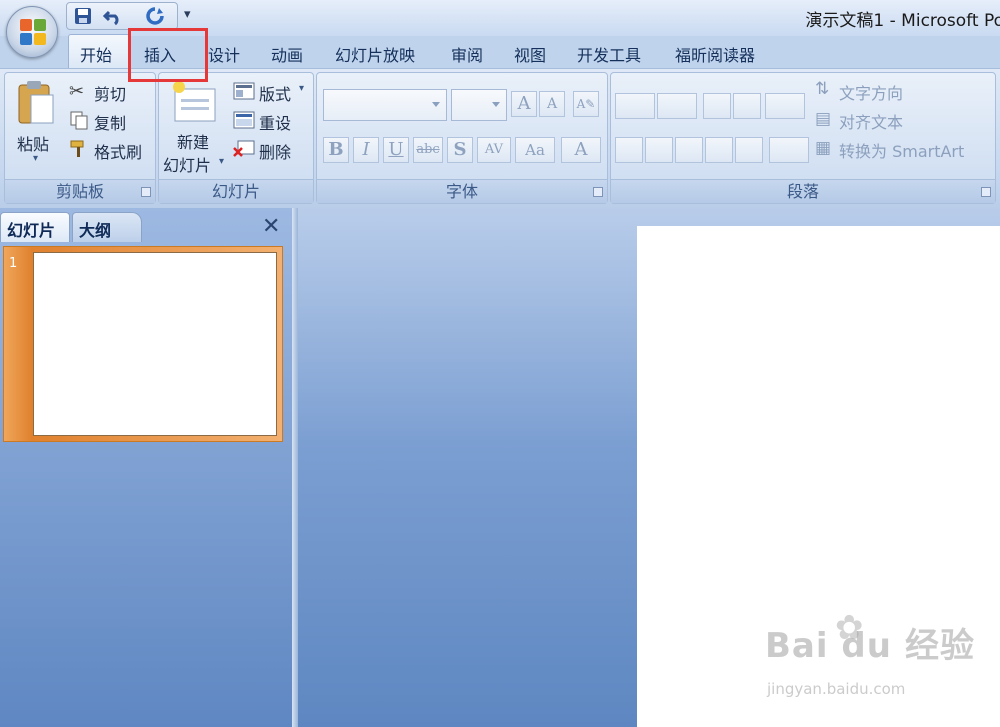 The width and height of the screenshot is (1000, 727). I want to click on bullets-icon, so click(635, 106).